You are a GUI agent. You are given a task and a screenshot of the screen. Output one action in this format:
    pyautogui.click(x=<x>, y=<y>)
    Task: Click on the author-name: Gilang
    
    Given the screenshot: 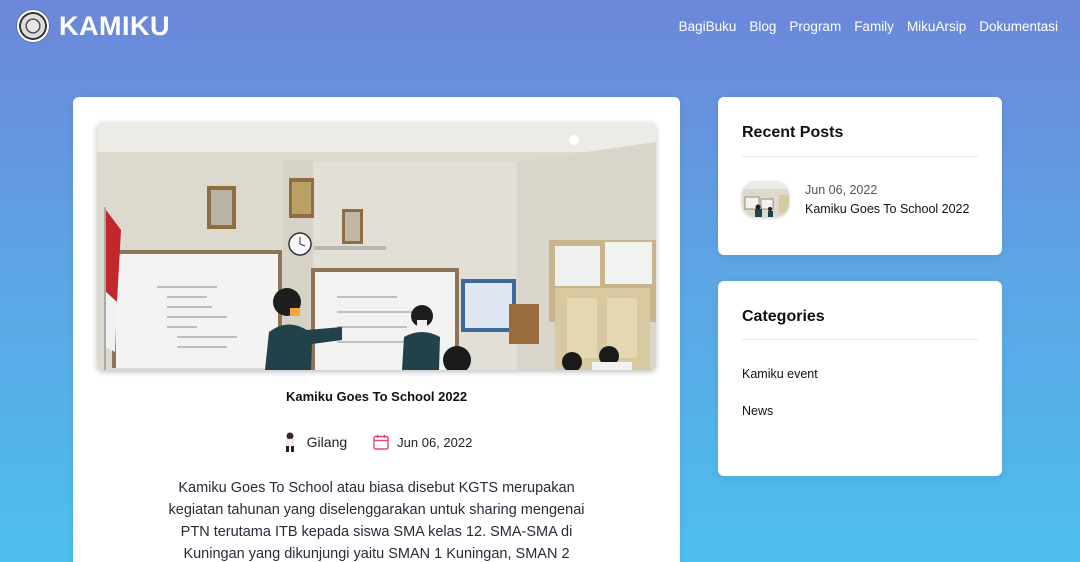 What is the action you would take?
    pyautogui.click(x=327, y=442)
    